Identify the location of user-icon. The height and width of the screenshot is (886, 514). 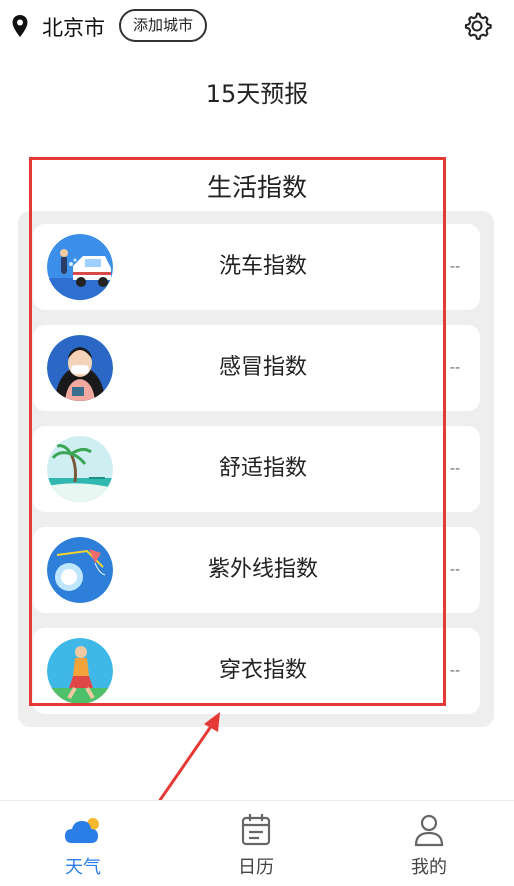
(429, 830).